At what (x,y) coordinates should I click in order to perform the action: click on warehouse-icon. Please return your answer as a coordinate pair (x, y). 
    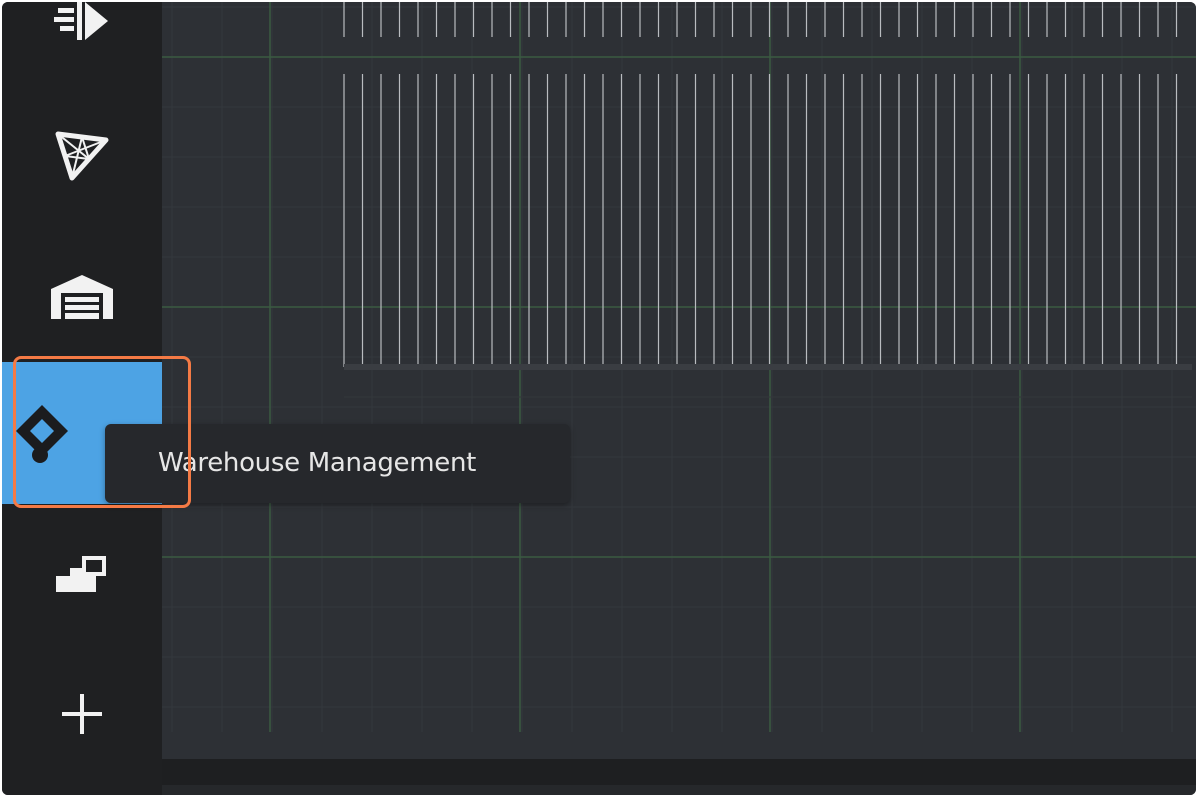
    Looking at the image, I should click on (82, 296).